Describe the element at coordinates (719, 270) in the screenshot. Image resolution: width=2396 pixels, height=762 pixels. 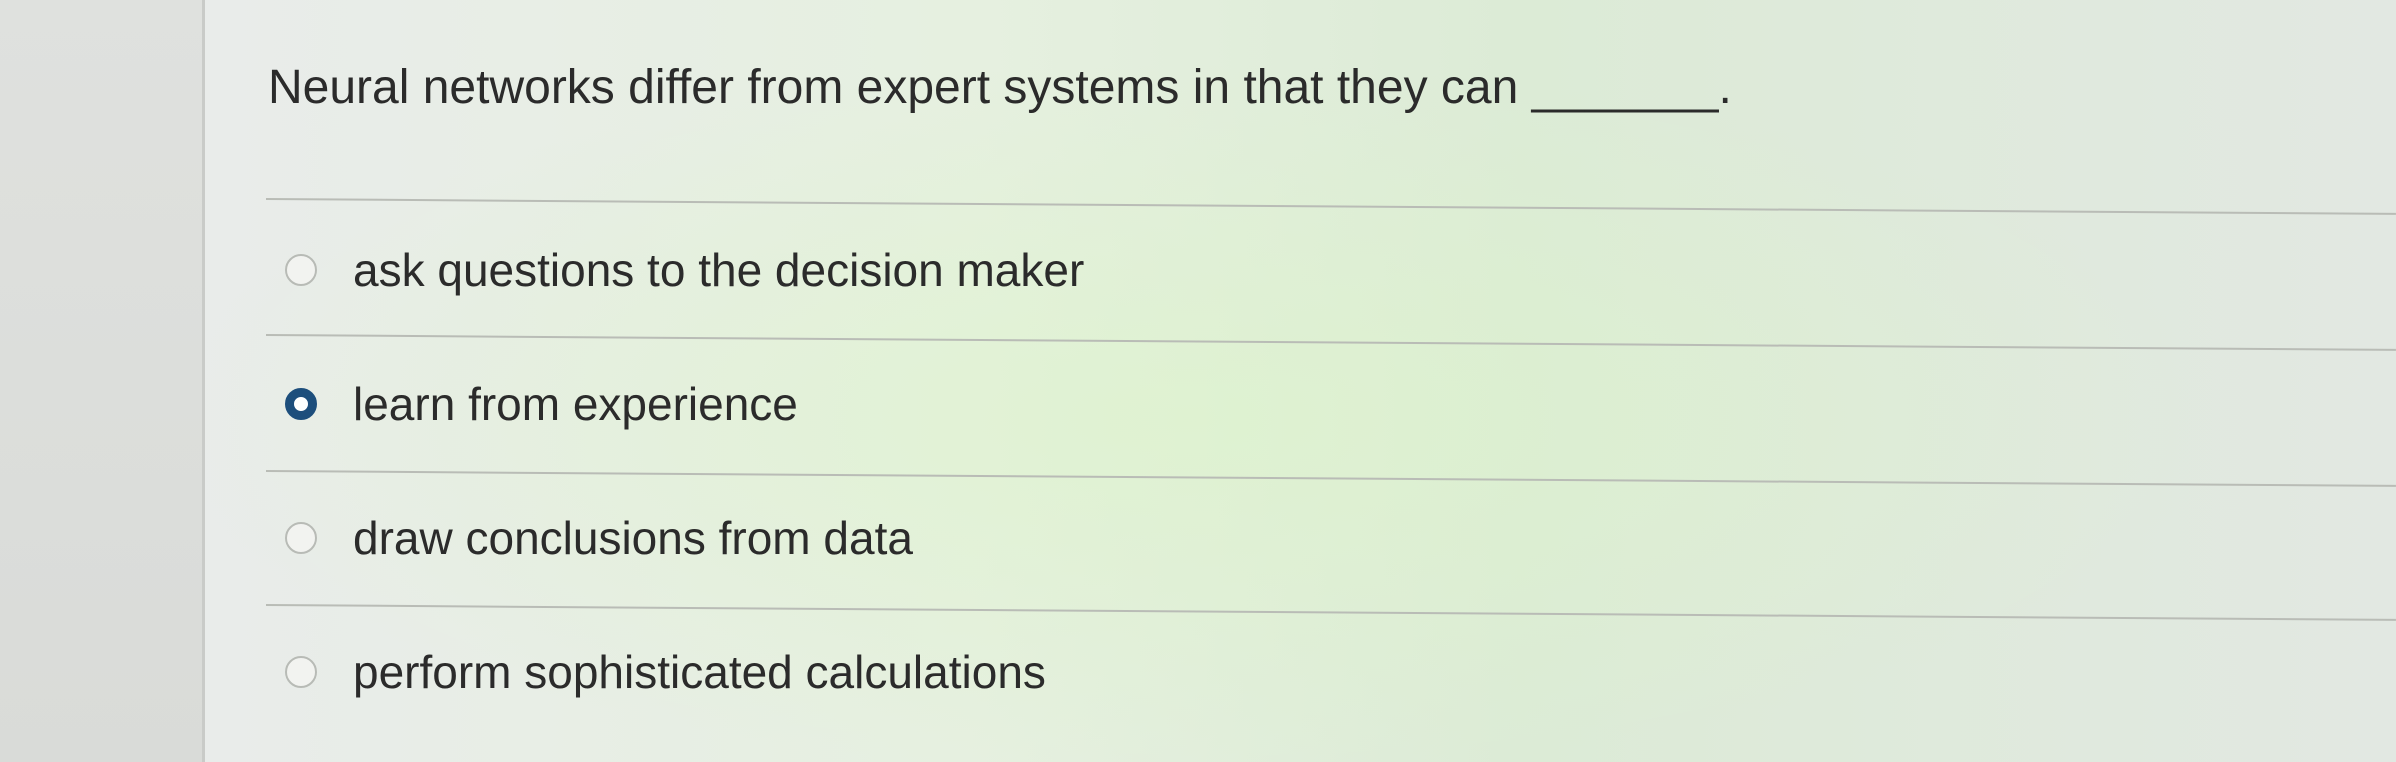
I see `answer-option-1-label: ask questions to the decision maker` at that location.